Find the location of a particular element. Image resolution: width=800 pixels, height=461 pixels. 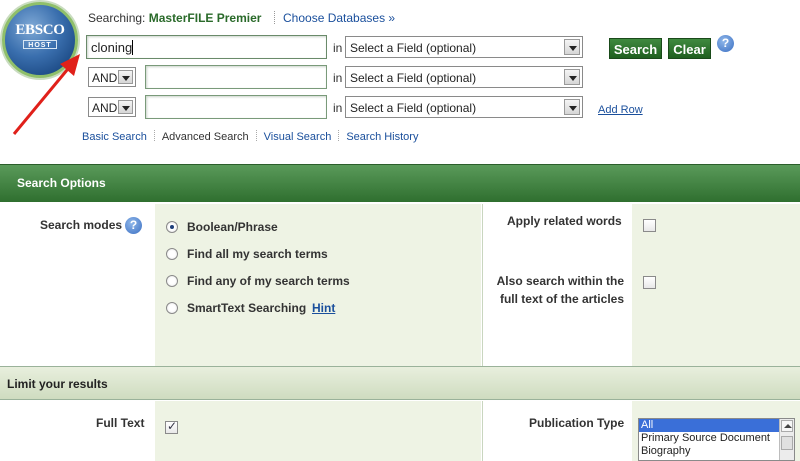

logo-text-top: EBSCO is located at coordinates (40, 30).